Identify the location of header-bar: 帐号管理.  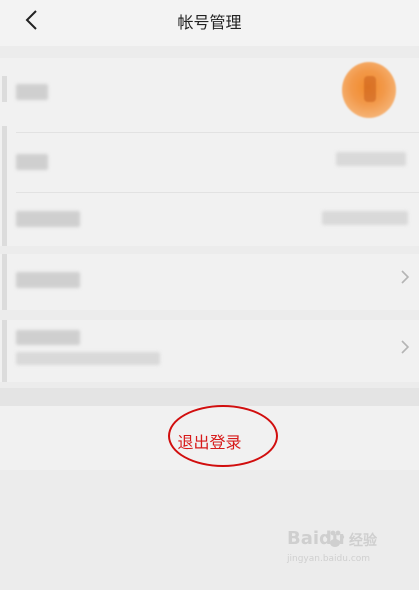
(209, 23).